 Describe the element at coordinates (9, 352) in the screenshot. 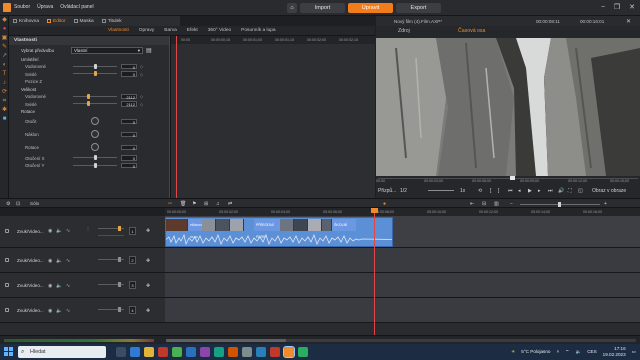

I see `windows-start-icon` at that location.